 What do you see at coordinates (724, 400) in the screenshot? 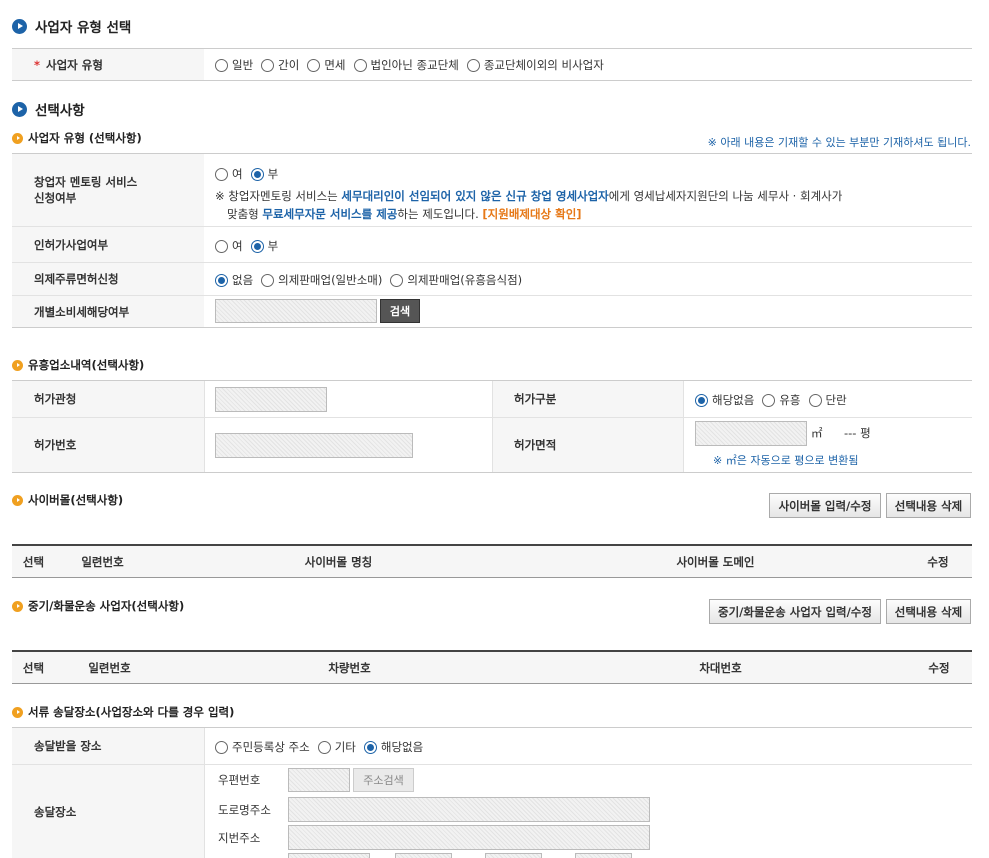
I see `radio-permit-none: 해당없음` at bounding box center [724, 400].